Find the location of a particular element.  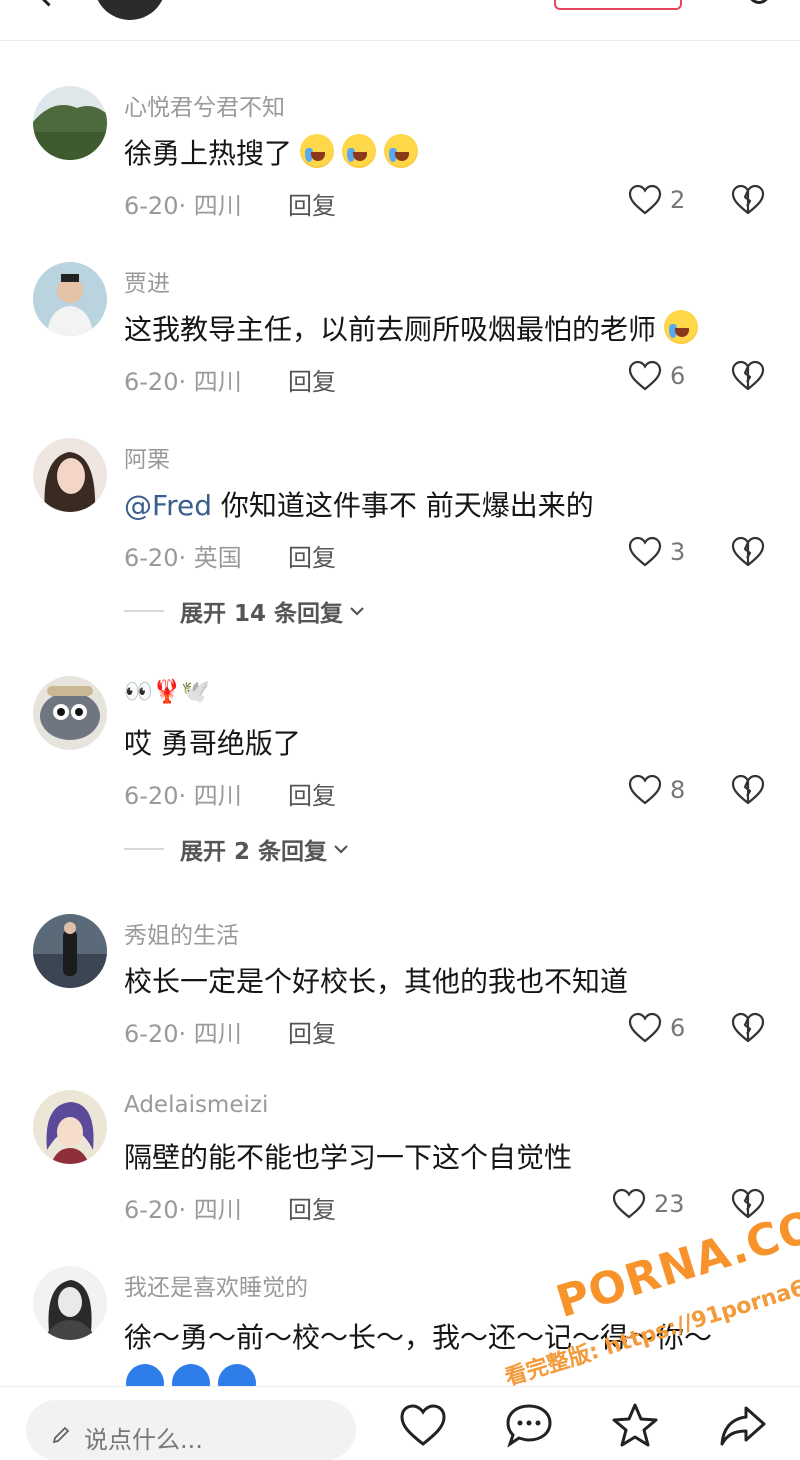

comment-username: 👀🦞🕊️ is located at coordinates (167, 691).